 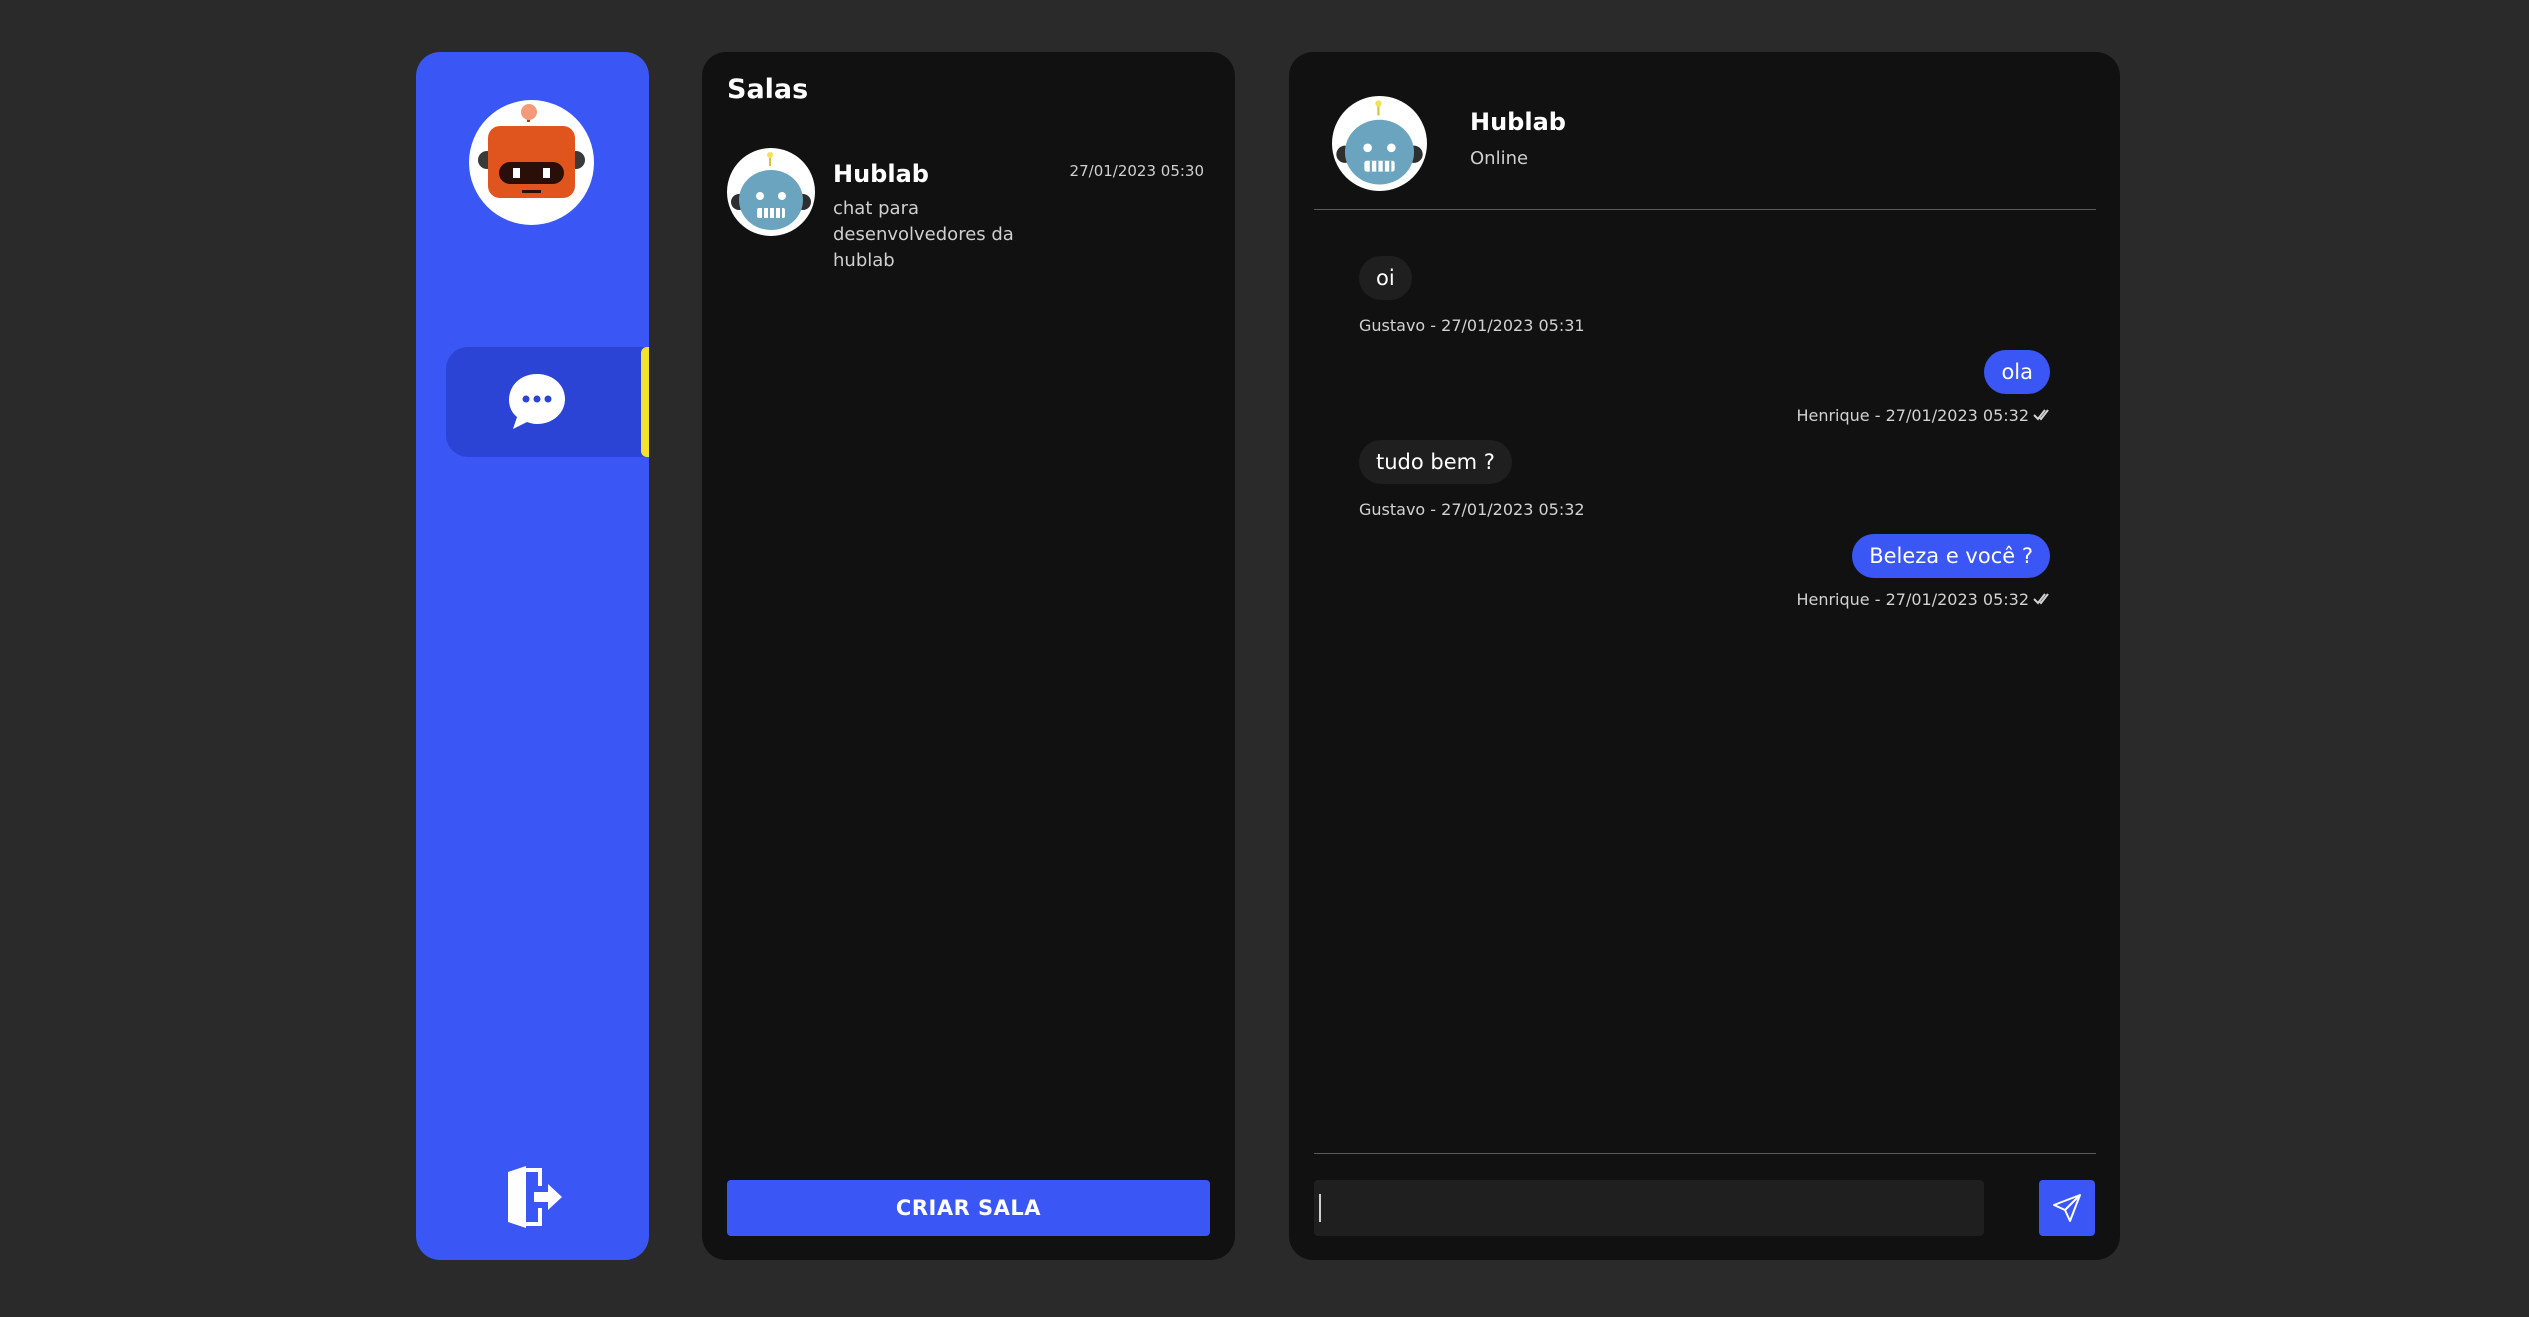 What do you see at coordinates (531, 151) in the screenshot?
I see `orange-robot-avatar-icon` at bounding box center [531, 151].